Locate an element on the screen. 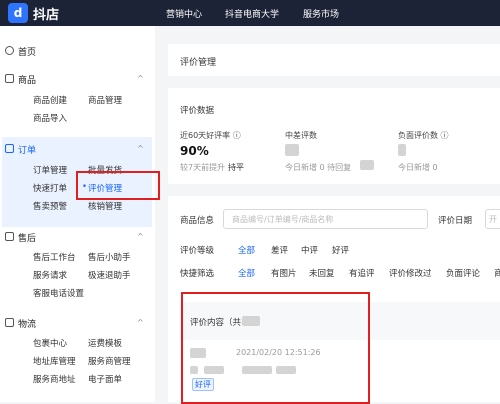 This screenshot has width=500, height=404. sidebar-item-goods-import: 商品导入 is located at coordinates (50, 118).